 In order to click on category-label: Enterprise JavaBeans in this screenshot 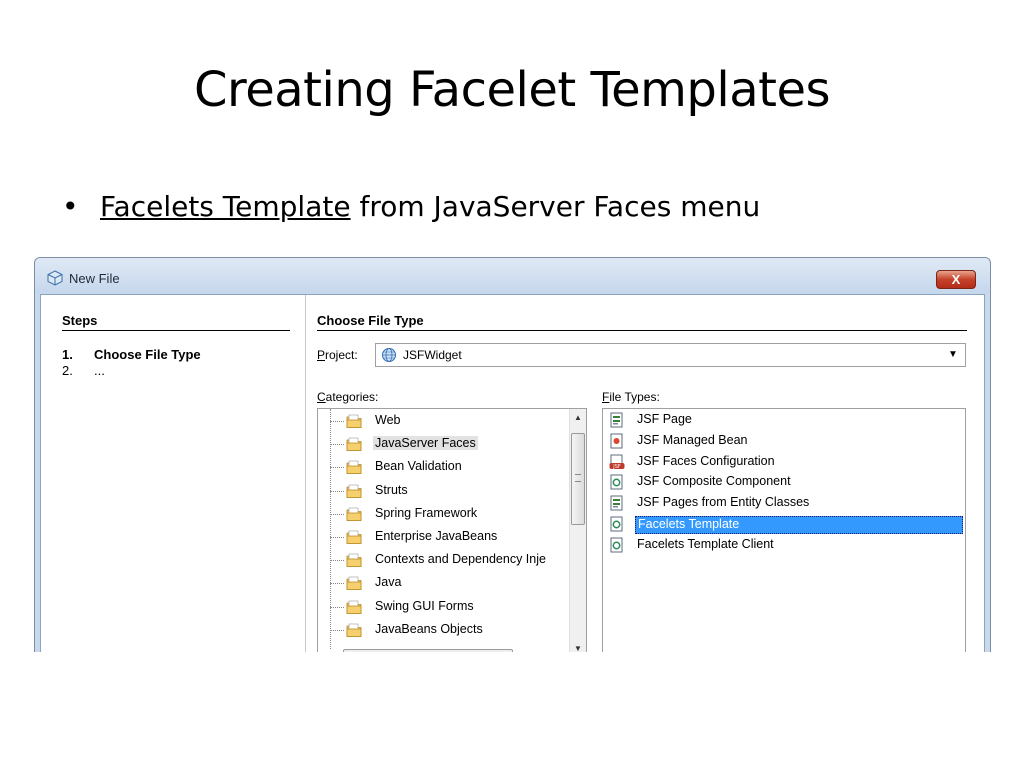, I will do `click(436, 536)`.